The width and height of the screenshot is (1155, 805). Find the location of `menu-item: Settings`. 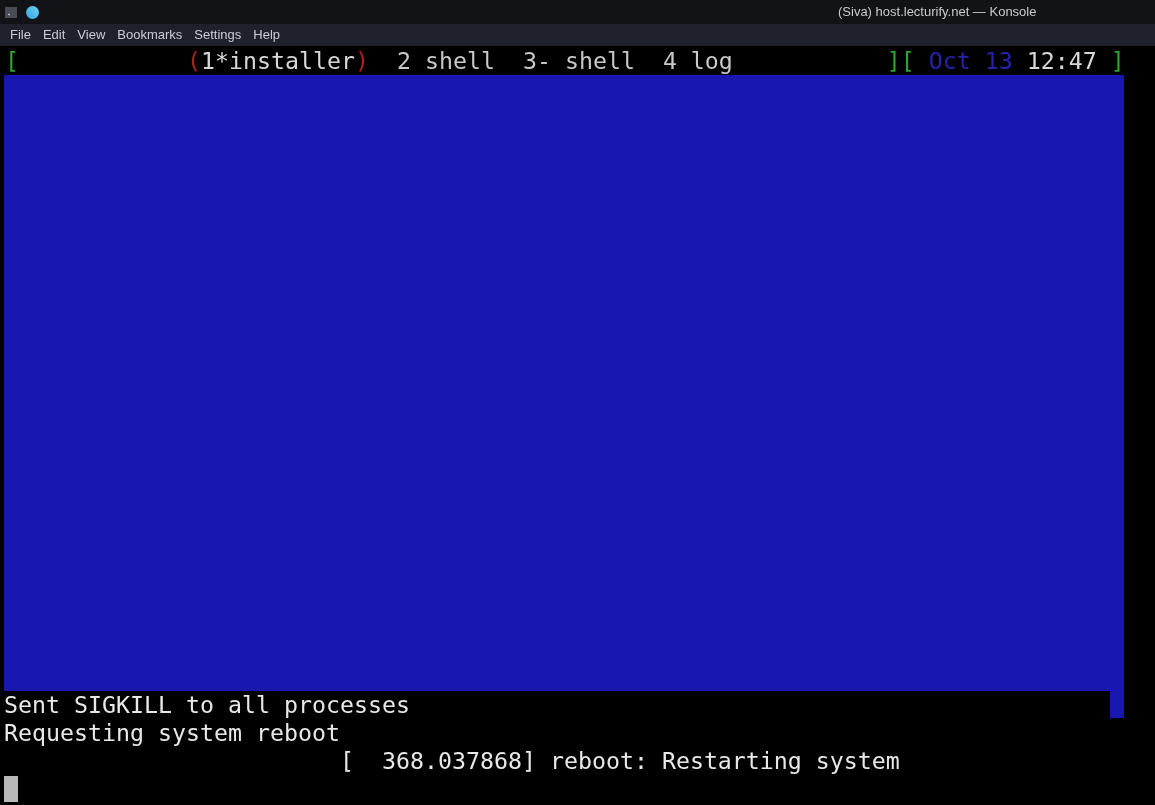

menu-item: Settings is located at coordinates (218, 35).